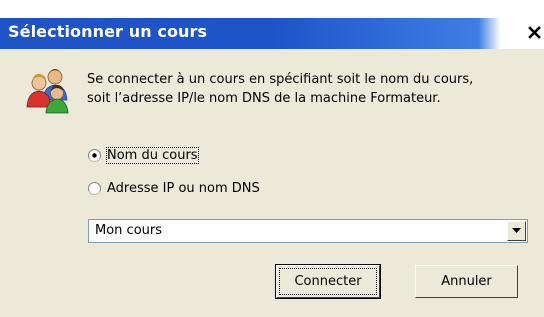  Describe the element at coordinates (108, 31) in the screenshot. I see `window-title: Sélectionner un cours` at that location.